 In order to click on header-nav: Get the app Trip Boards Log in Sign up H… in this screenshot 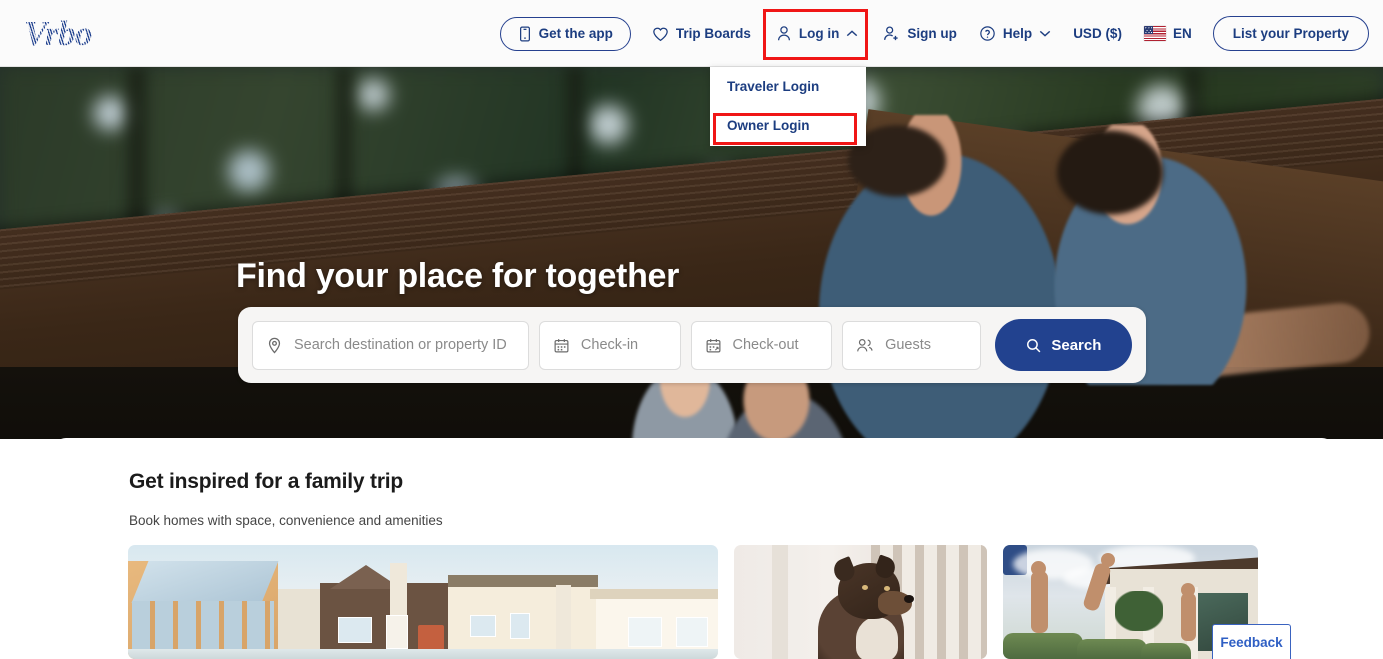, I will do `click(934, 33)`.